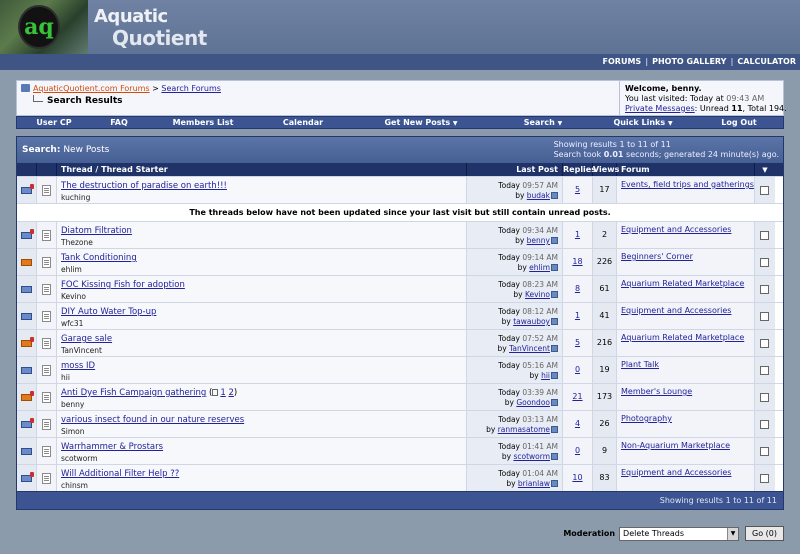 The image size is (800, 554). I want to click on thread-starter: kuching, so click(263, 197).